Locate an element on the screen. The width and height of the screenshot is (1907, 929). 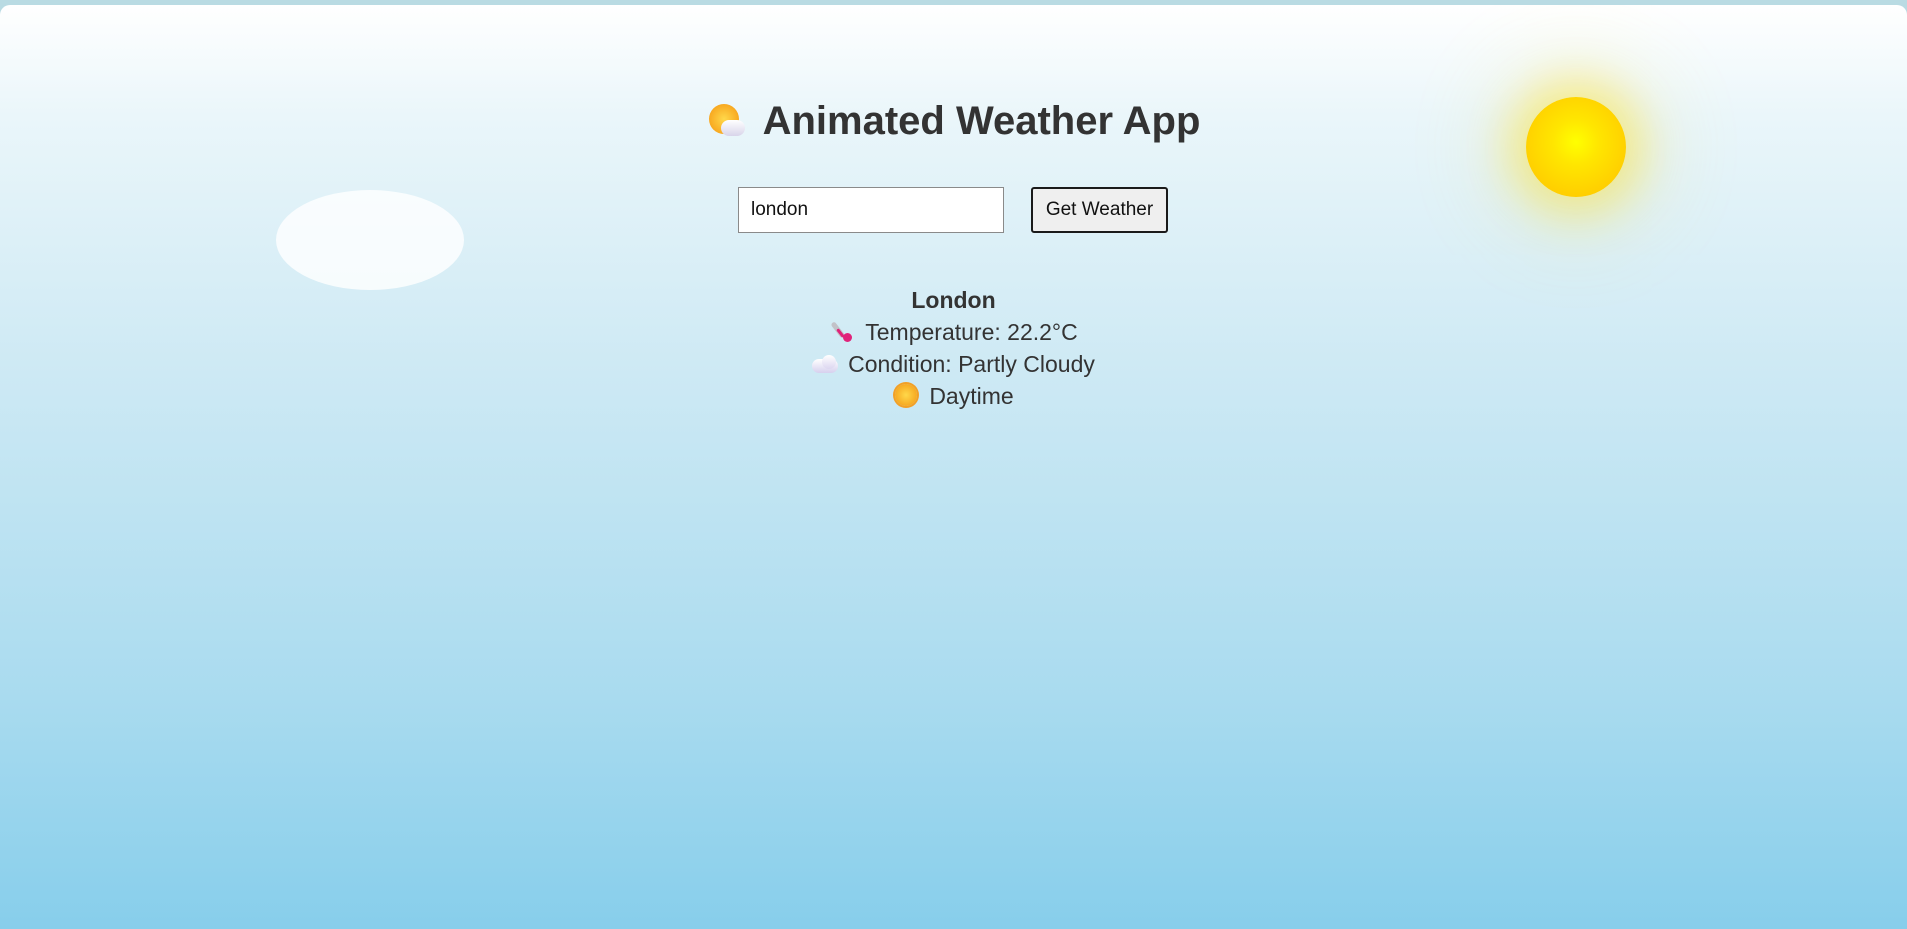
sun-behind-cloud-icon is located at coordinates (727, 120).